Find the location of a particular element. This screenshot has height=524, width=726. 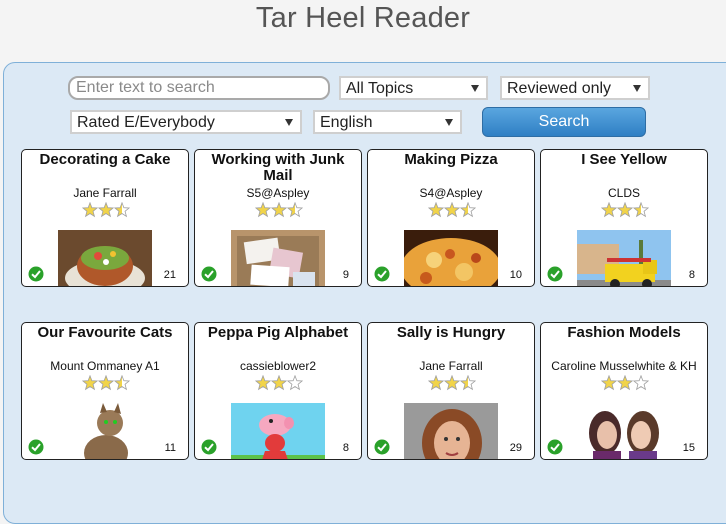

book-title: Fashion Models is located at coordinates (624, 332).